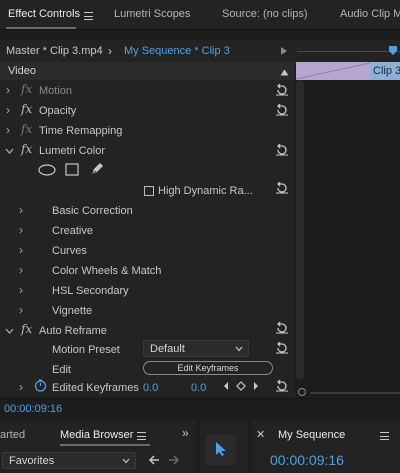 This screenshot has height=473, width=400. What do you see at coordinates (152, 14) in the screenshot?
I see `tab-lumetri-scopes: Lumetri Scopes` at bounding box center [152, 14].